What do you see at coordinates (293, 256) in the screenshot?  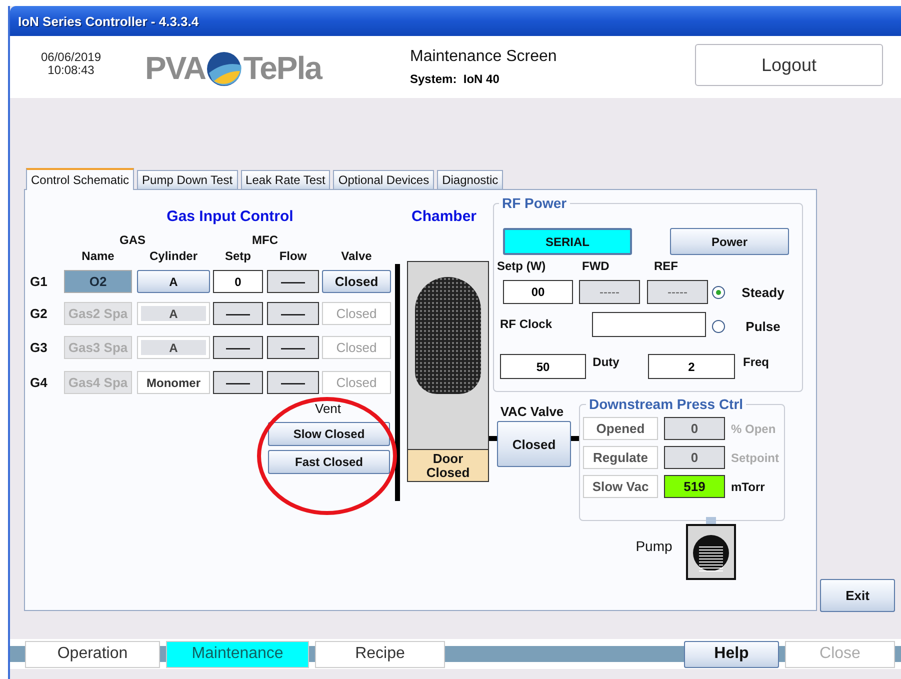 I see `column-header: Flow` at bounding box center [293, 256].